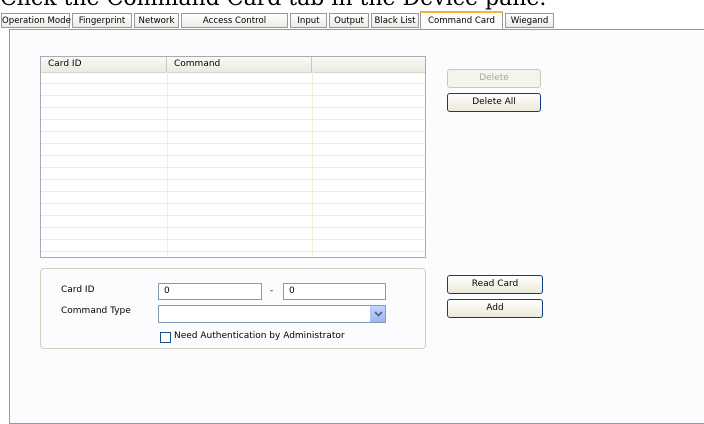  What do you see at coordinates (259, 336) in the screenshot?
I see `need-auth-label: Need Authentication by Administrator` at bounding box center [259, 336].